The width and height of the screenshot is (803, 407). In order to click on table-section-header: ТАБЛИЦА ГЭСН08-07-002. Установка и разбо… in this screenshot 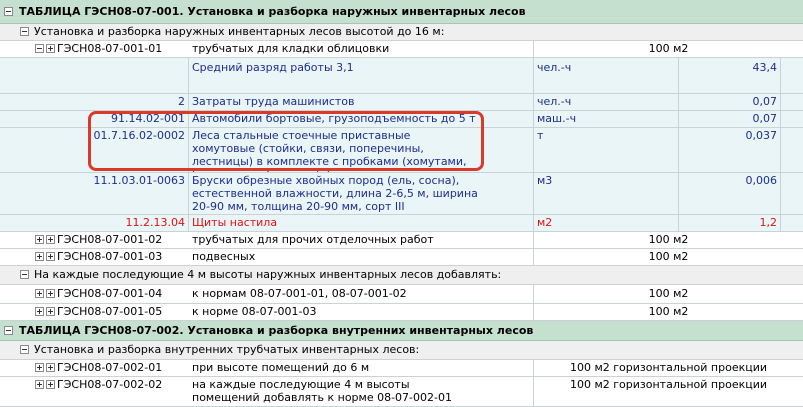, I will do `click(401, 331)`.